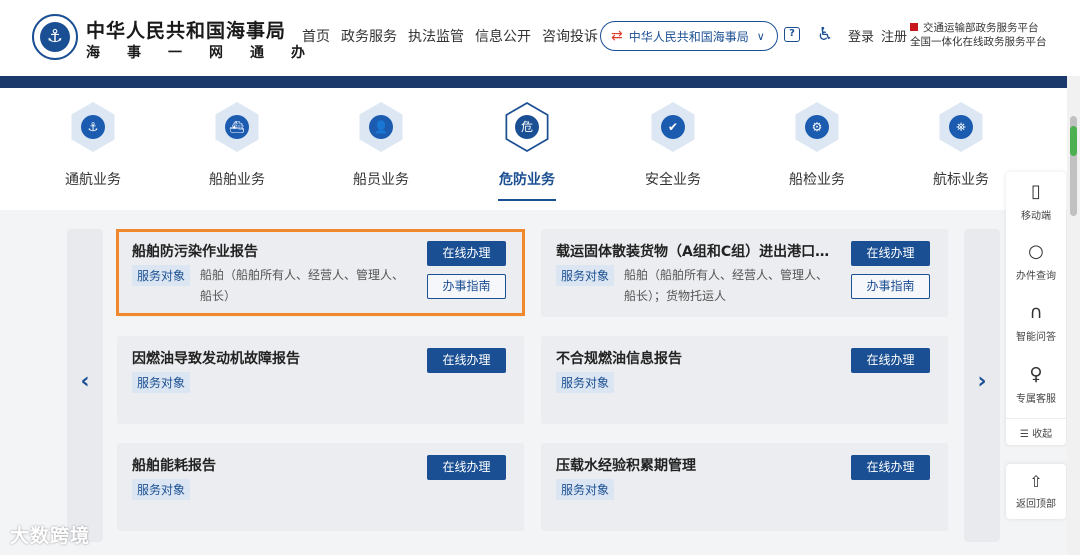  Describe the element at coordinates (320, 272) in the screenshot. I see `highlight-box` at that location.